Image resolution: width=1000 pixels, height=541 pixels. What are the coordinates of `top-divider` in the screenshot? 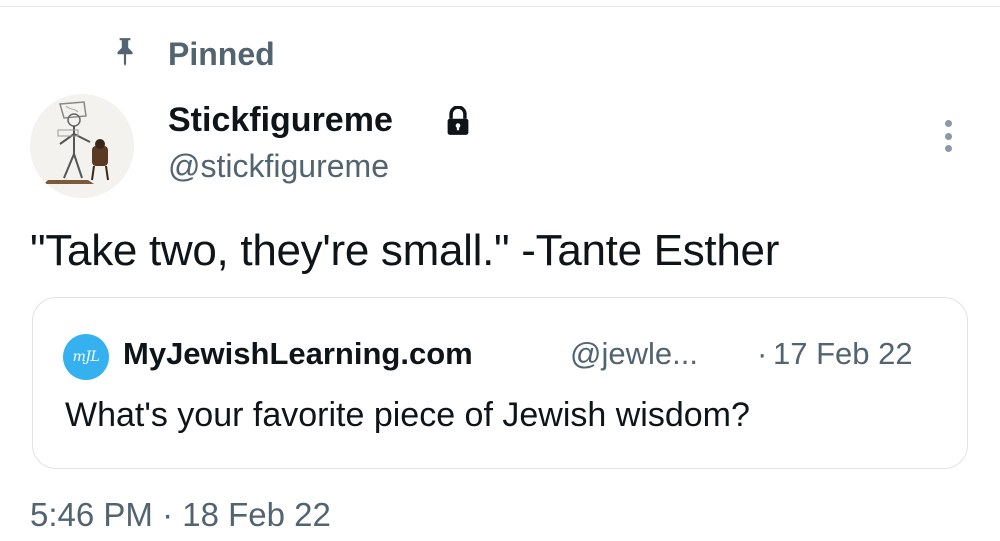 It's located at (500, 6).